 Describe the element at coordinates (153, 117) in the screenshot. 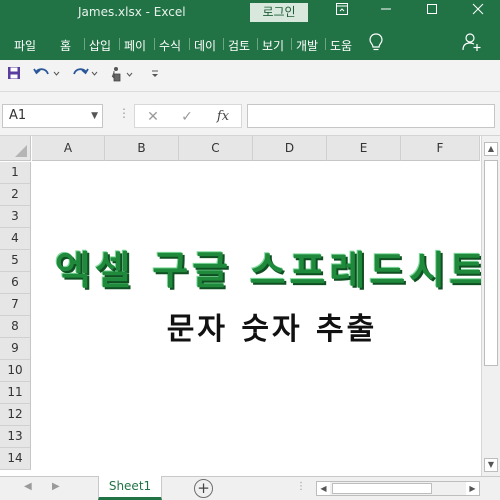

I see `cancel-icon: ✕` at that location.